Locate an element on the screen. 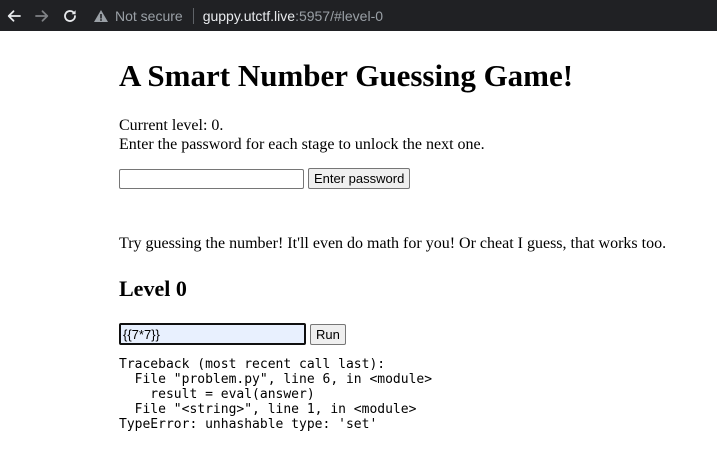 Image resolution: width=717 pixels, height=459 pixels. address-separator is located at coordinates (193, 15).